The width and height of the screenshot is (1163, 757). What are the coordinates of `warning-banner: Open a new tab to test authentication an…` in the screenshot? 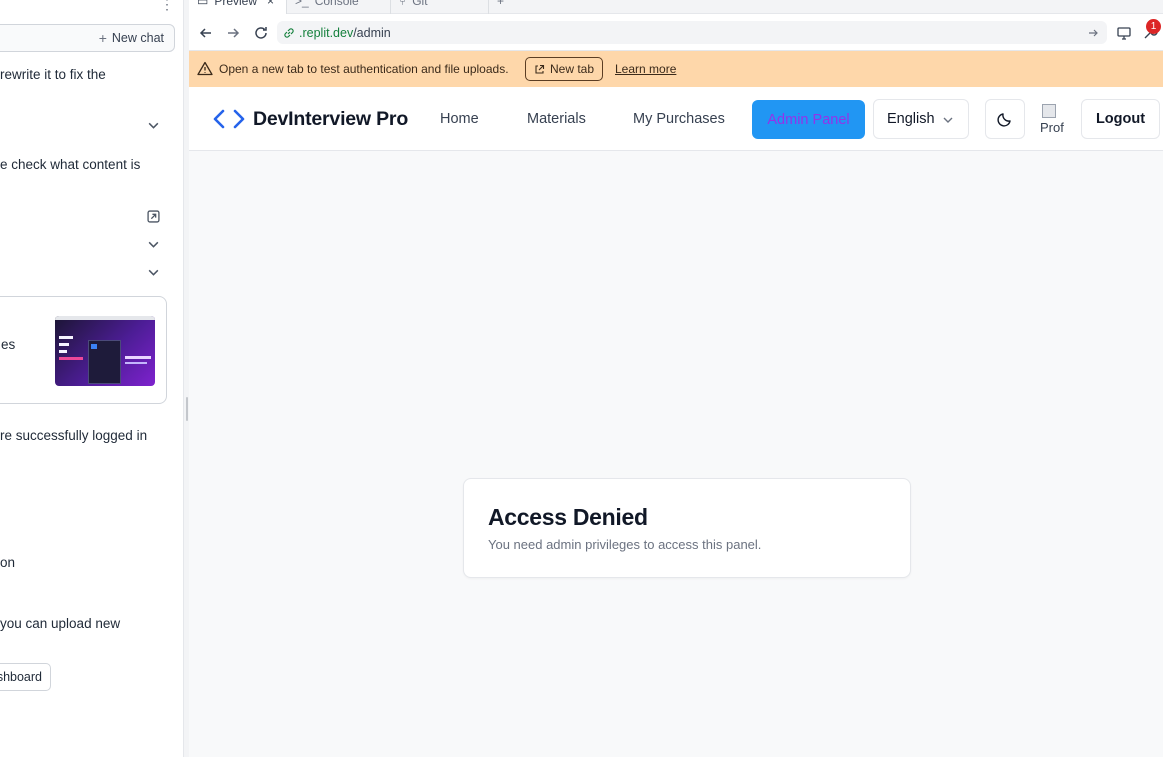 It's located at (676, 69).